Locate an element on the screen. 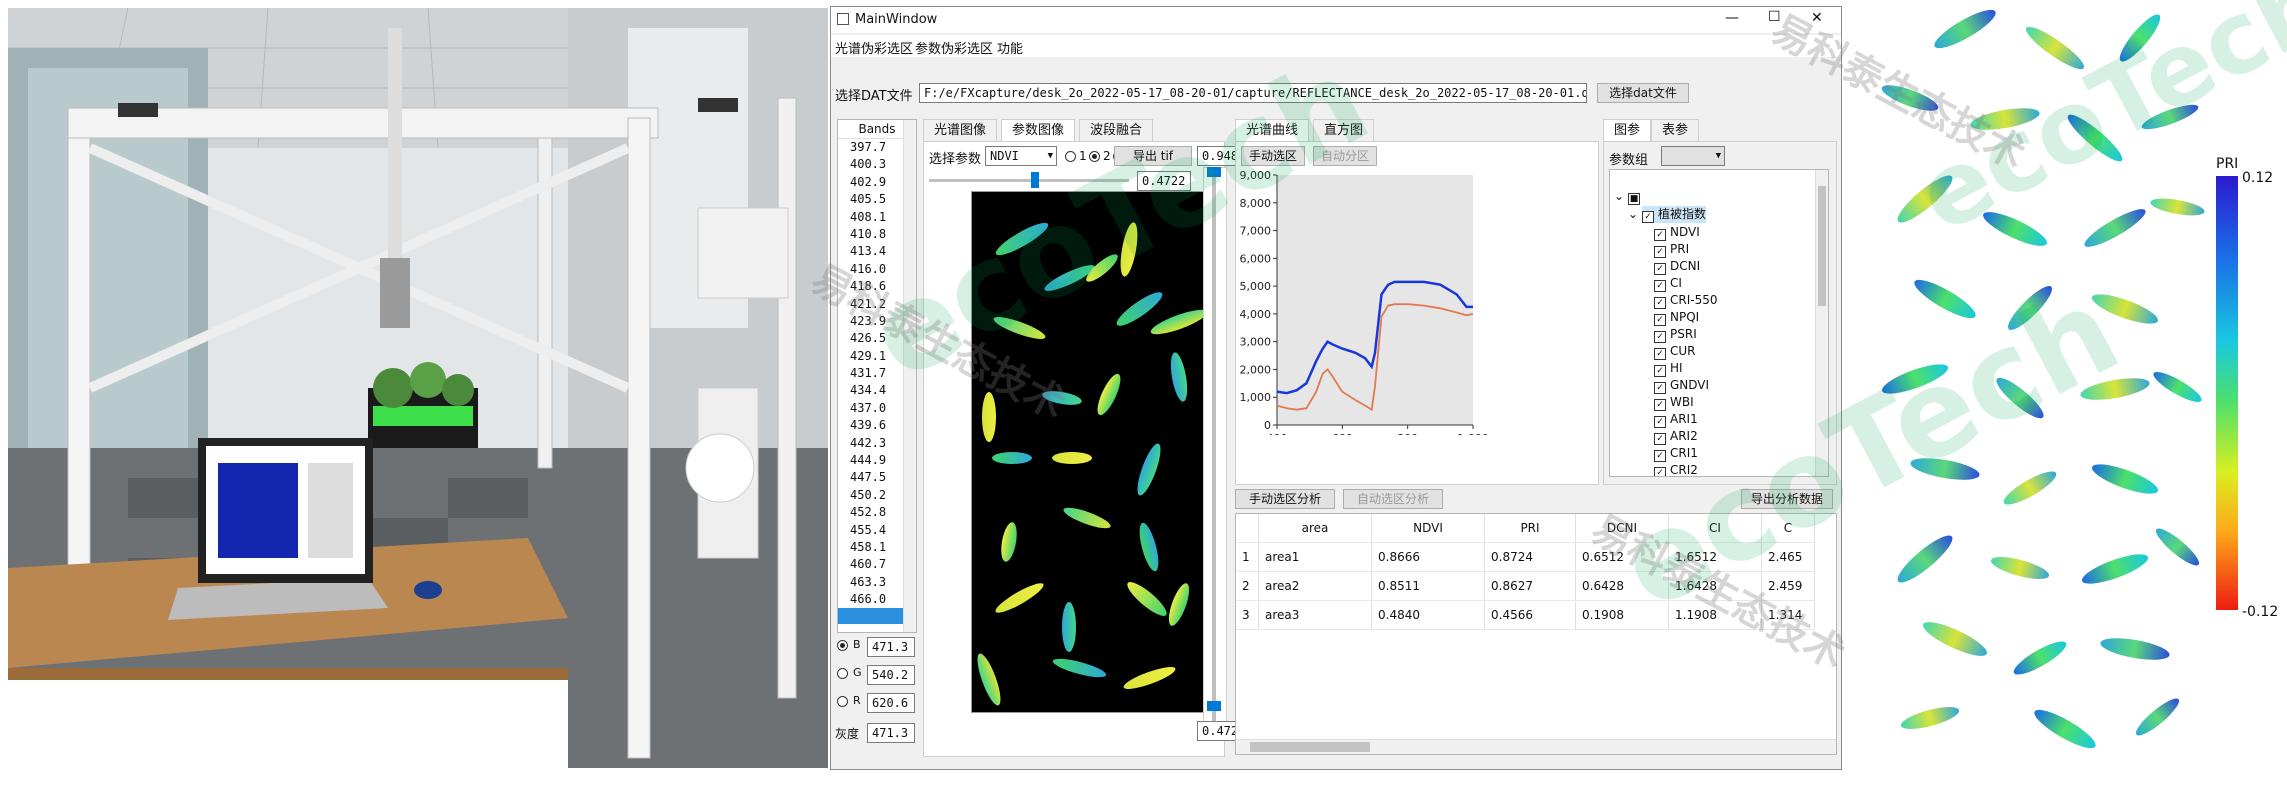  tab-spectral-image: 光谱图像 is located at coordinates (960, 130).